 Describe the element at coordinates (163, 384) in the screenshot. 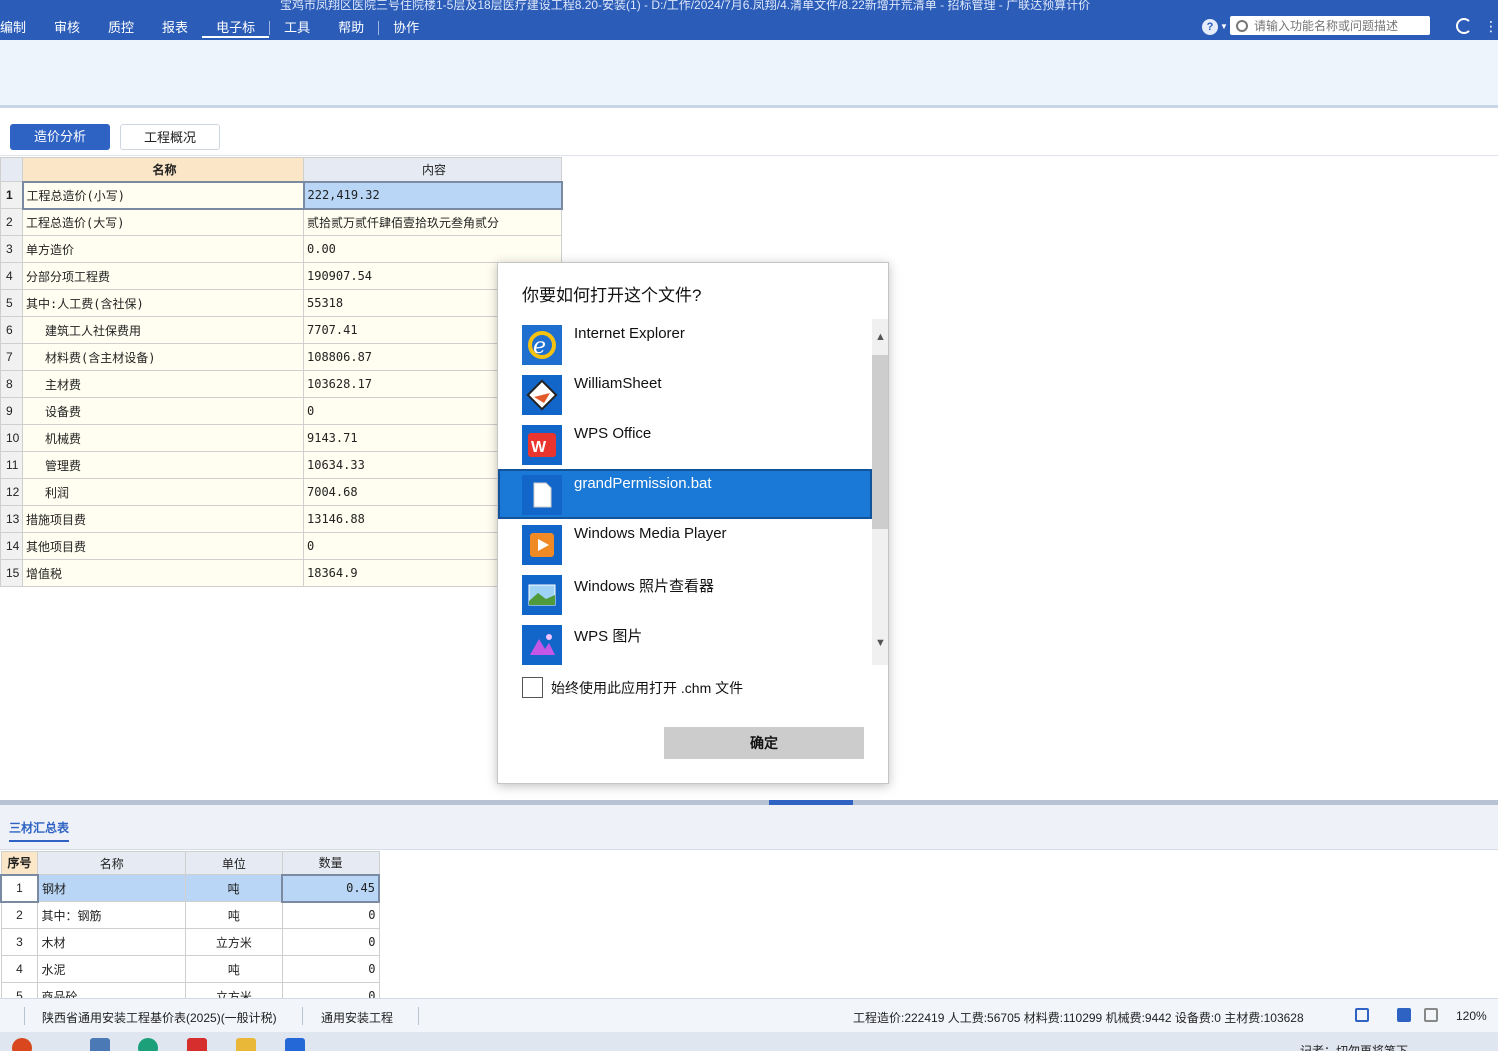

I see `row-name: 主材费` at that location.